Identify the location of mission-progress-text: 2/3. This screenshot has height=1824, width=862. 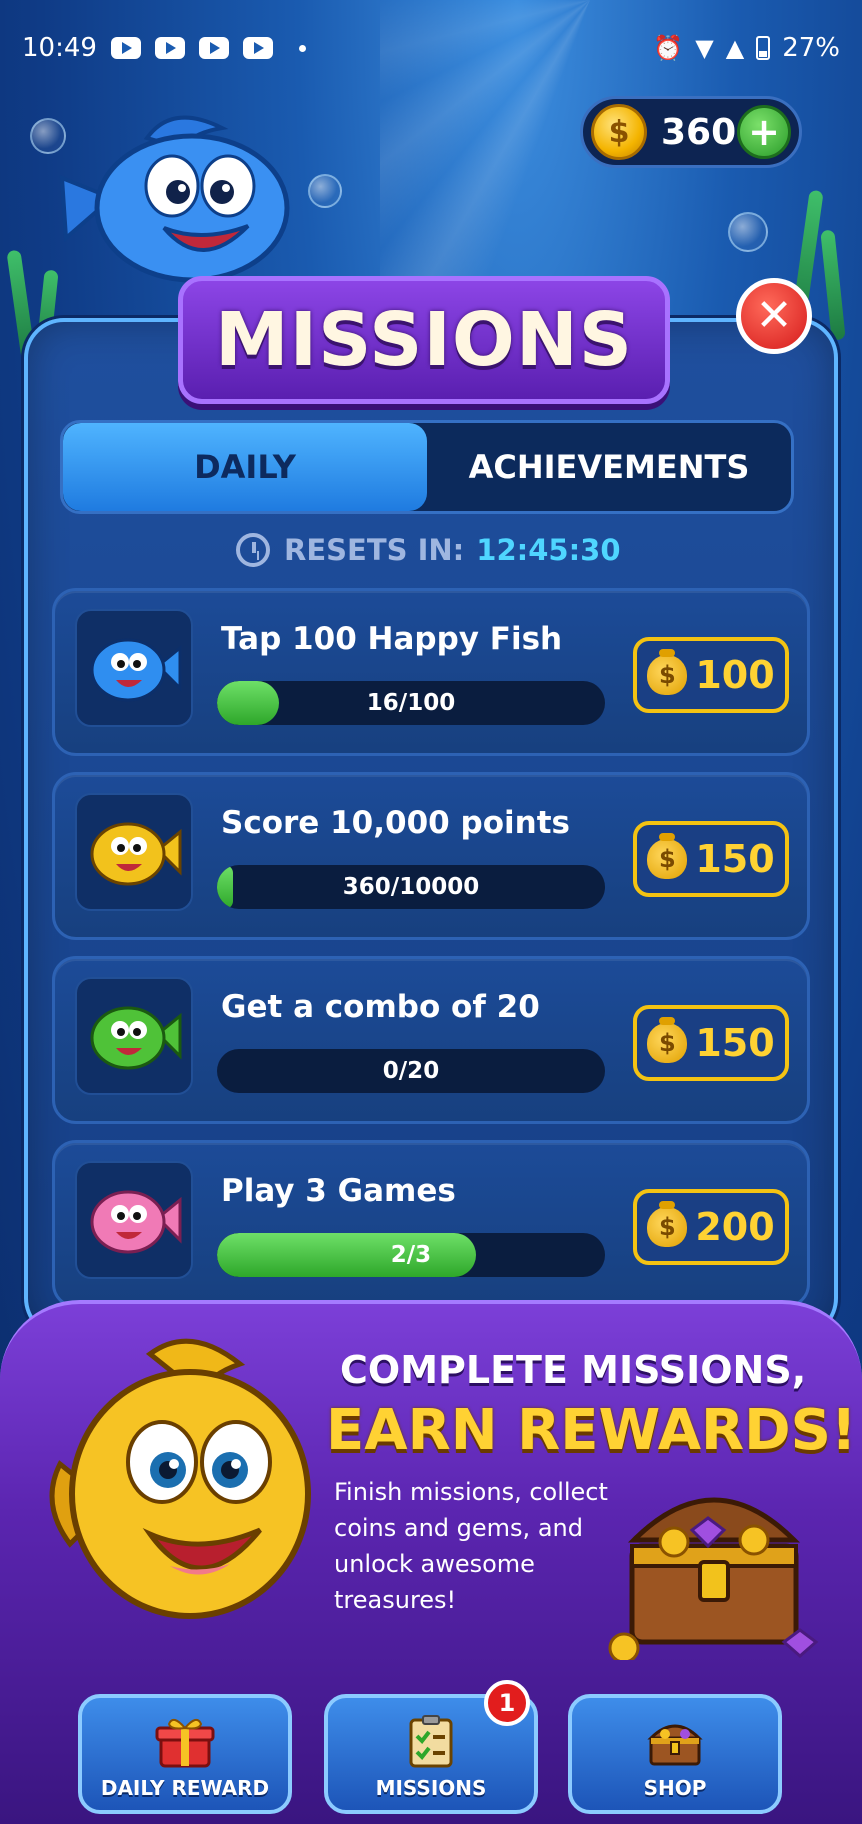
(411, 1255).